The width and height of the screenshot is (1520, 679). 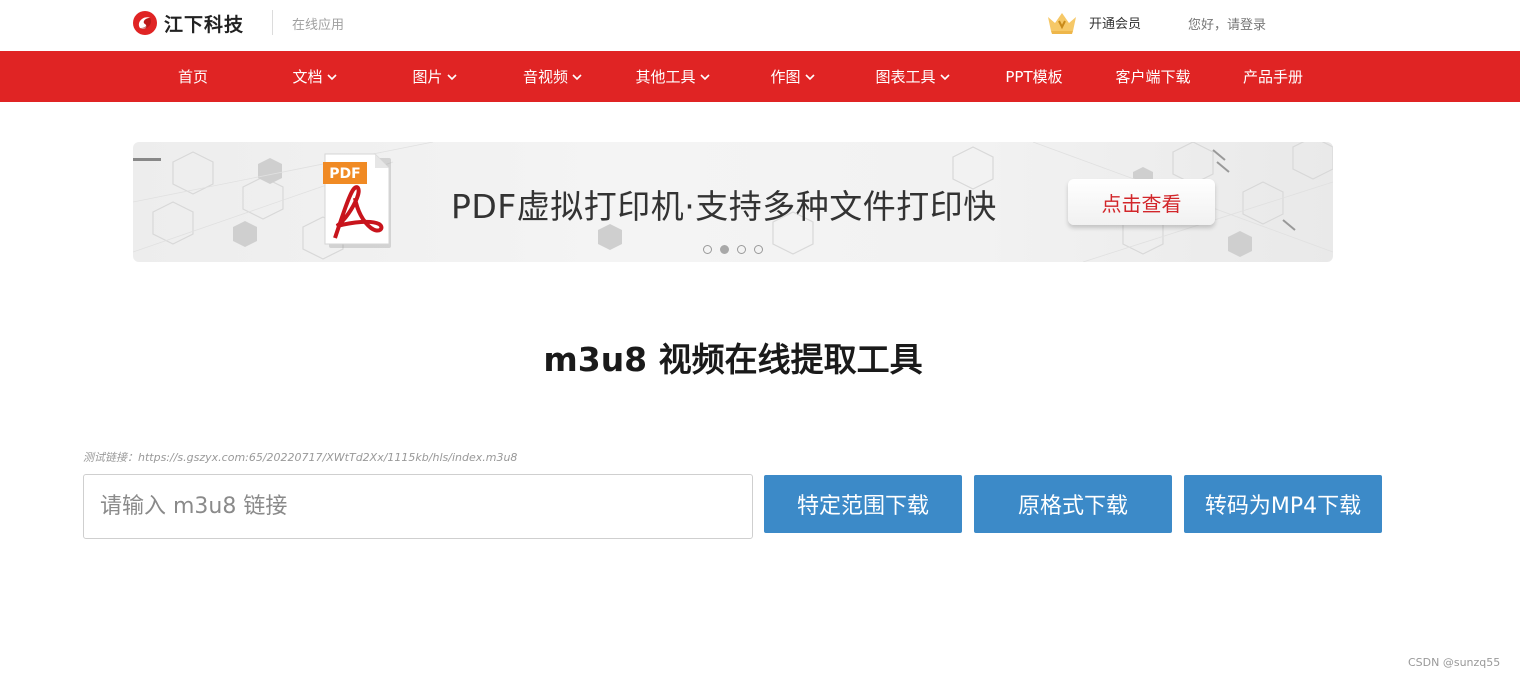 I want to click on login-link: 您好，请登录, so click(x=1227, y=23).